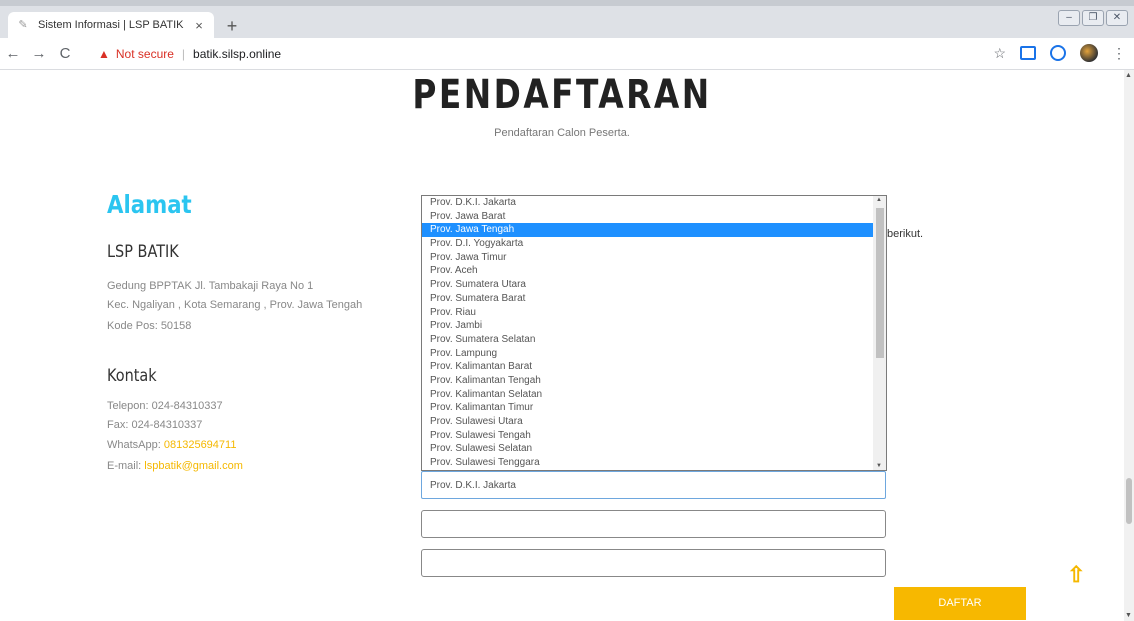  What do you see at coordinates (528, 54) in the screenshot?
I see `address-bar: ▲ Not secure | batik.silsp.online` at bounding box center [528, 54].